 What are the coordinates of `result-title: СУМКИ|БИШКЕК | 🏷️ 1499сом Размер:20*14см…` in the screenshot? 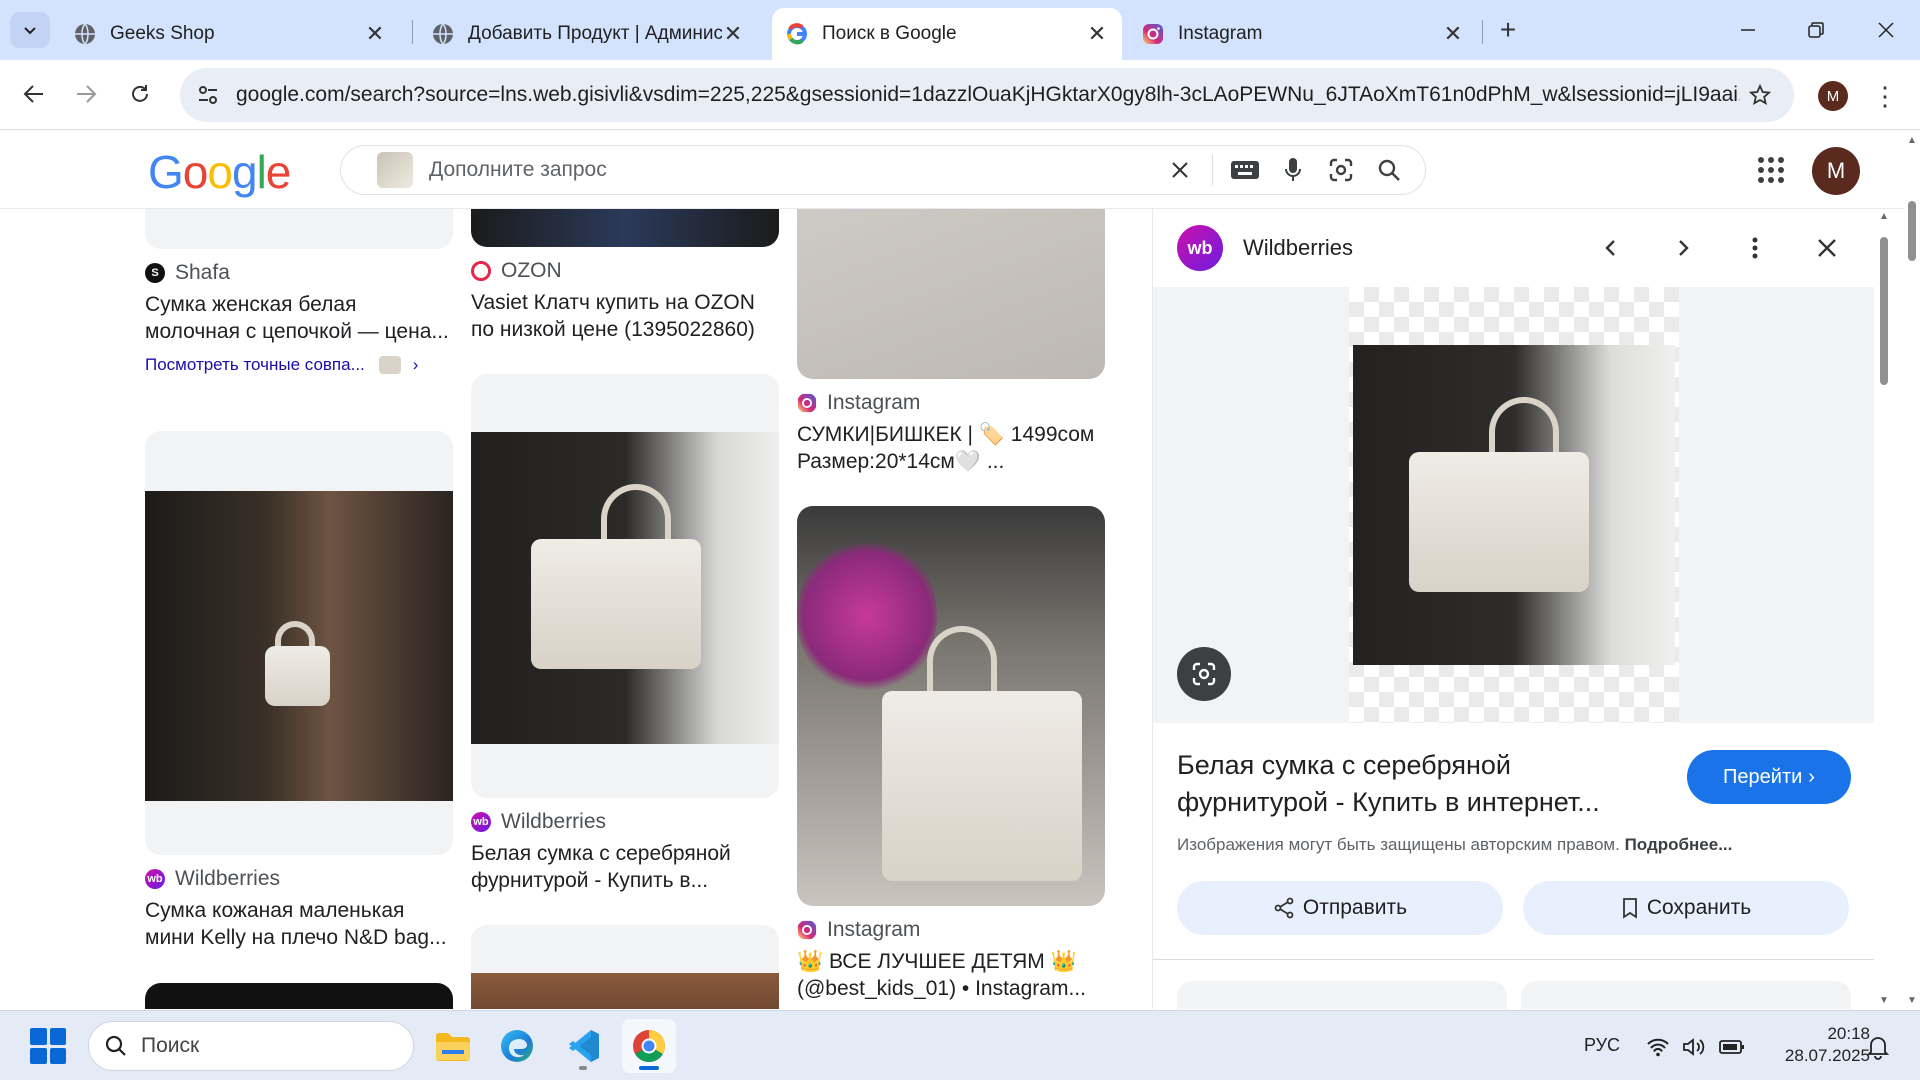 It's located at (951, 448).